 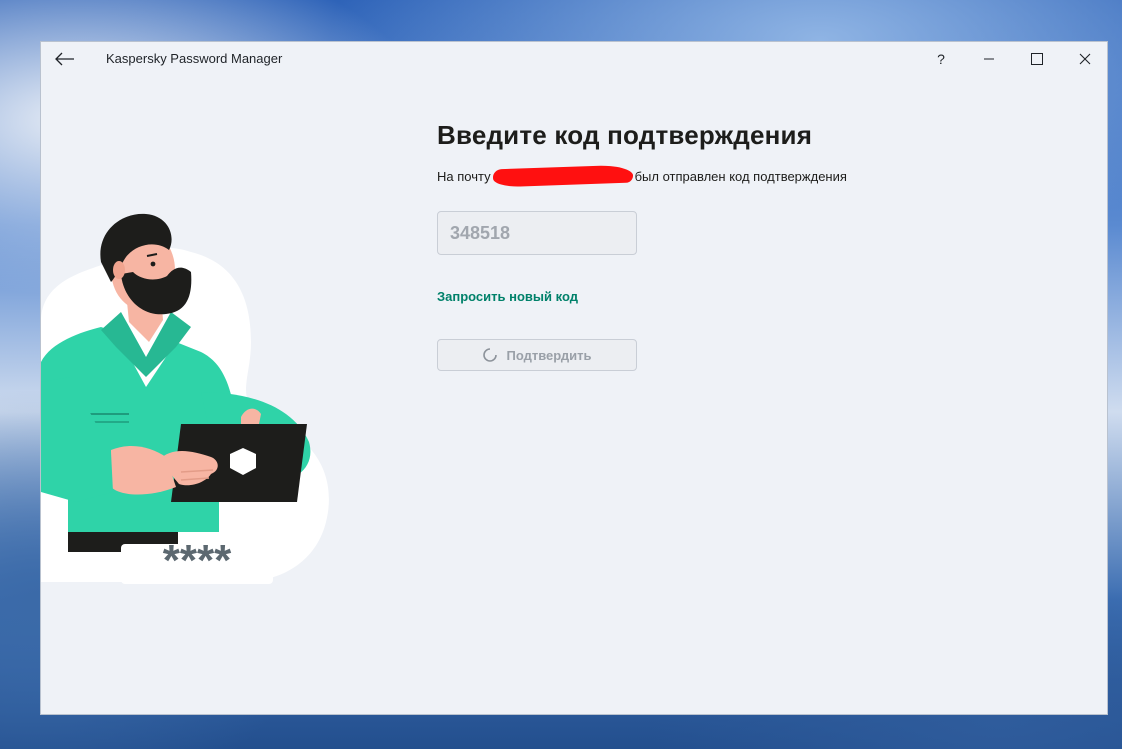 I want to click on redacted-email, so click(x=562, y=176).